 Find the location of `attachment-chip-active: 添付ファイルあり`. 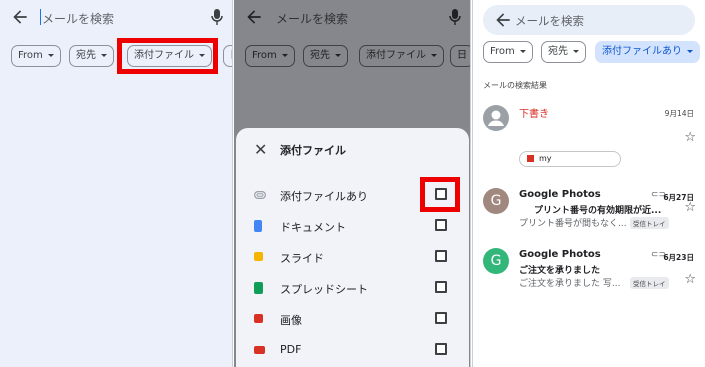

attachment-chip-active: 添付ファイルあり is located at coordinates (647, 52).